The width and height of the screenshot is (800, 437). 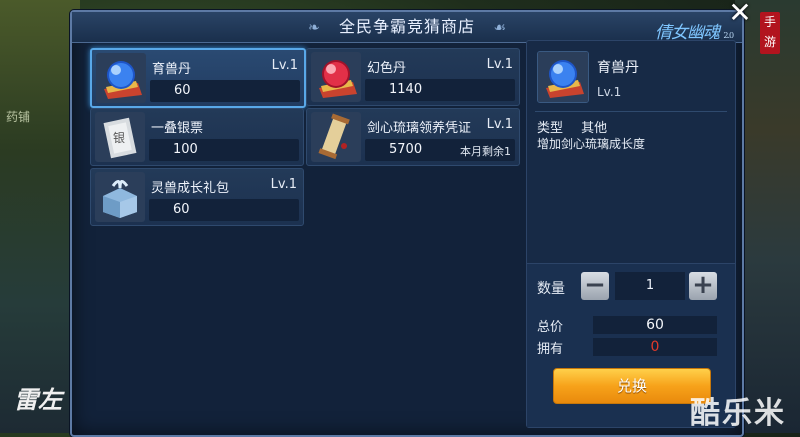 I want to click on goods-price: 5700, so click(x=406, y=149).